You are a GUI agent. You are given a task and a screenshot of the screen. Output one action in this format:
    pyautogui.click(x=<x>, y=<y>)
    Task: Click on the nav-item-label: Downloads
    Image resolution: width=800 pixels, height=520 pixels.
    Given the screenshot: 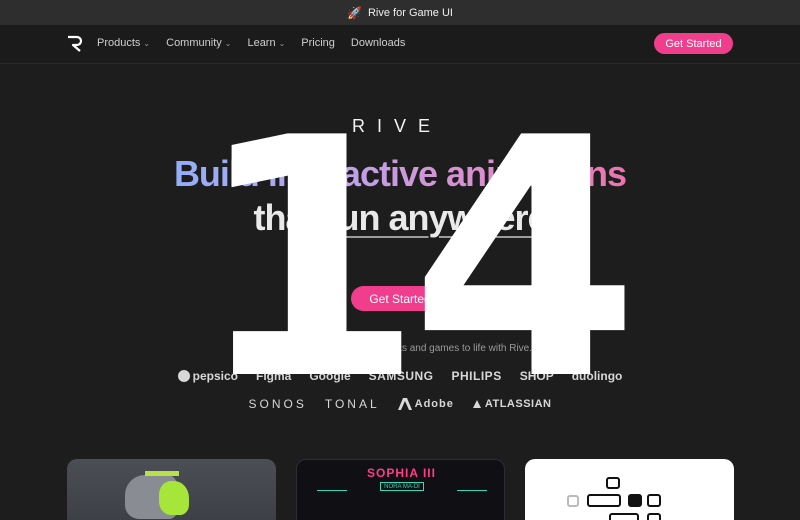 What is the action you would take?
    pyautogui.click(x=378, y=43)
    